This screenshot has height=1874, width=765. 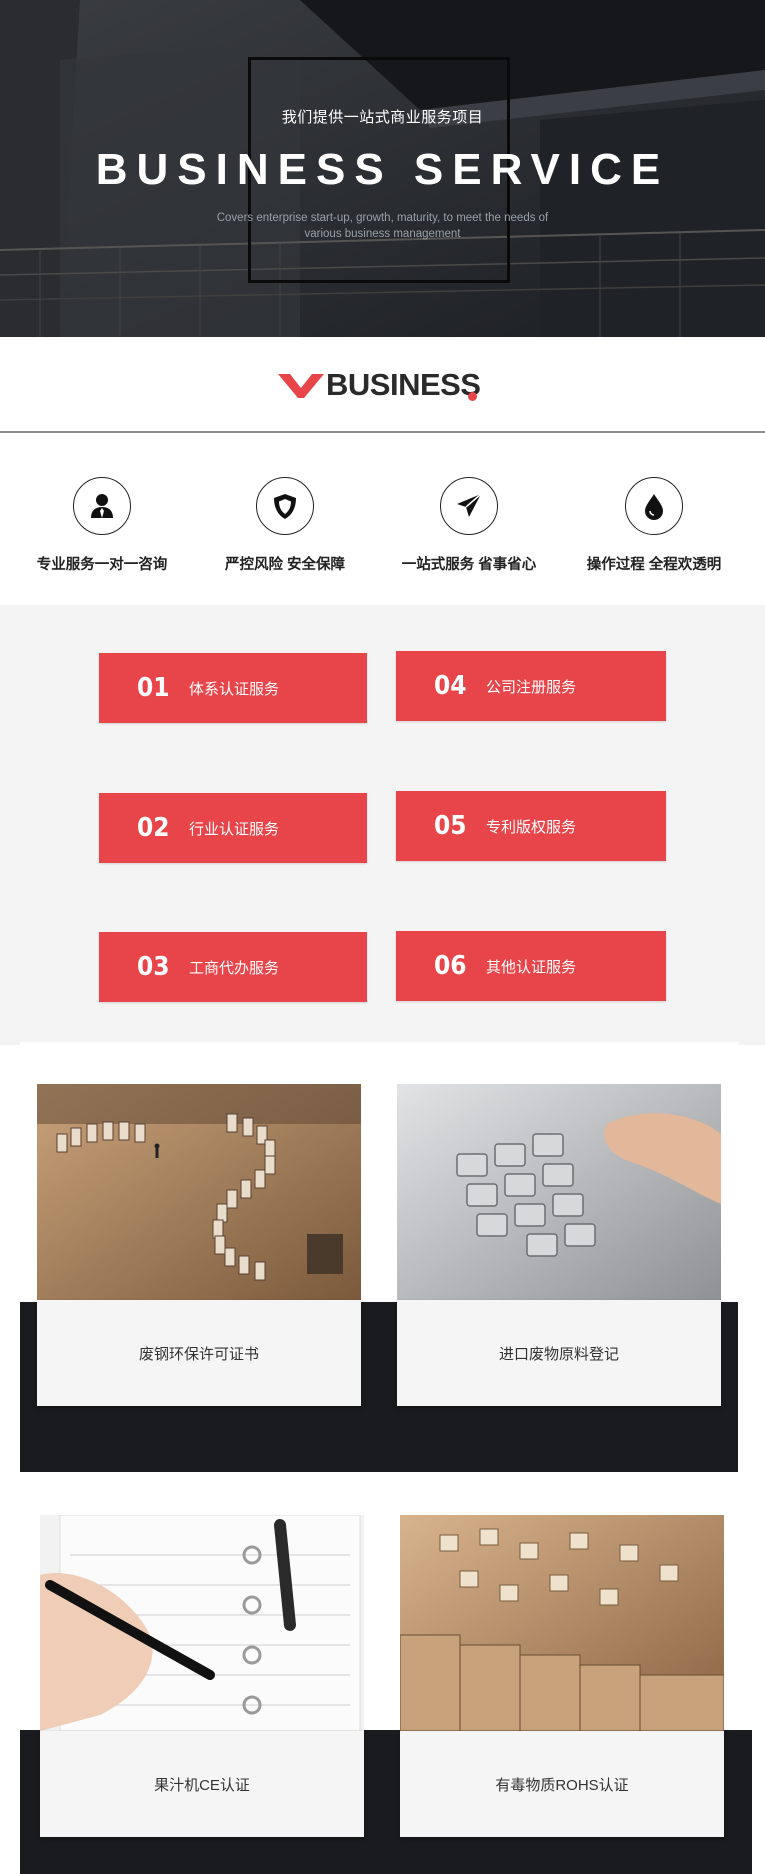 I want to click on brand-dot, so click(x=472, y=396).